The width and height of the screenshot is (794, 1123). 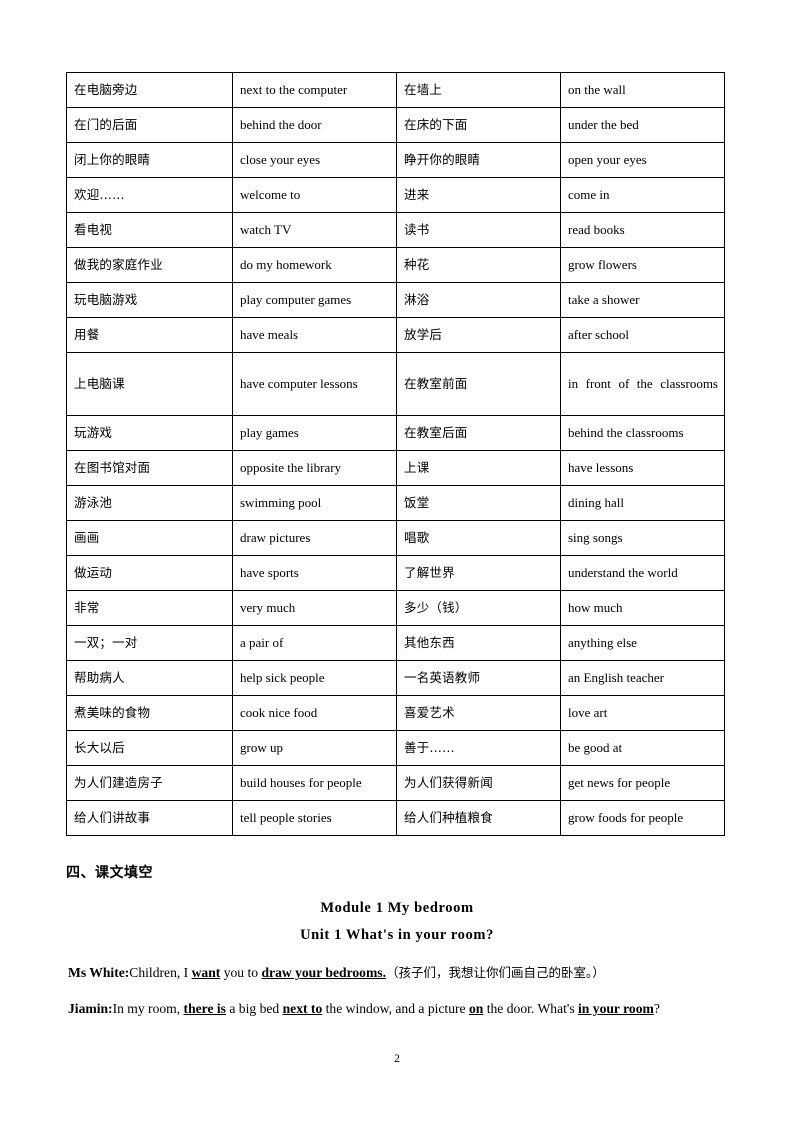 I want to click on vocab-cell-english: draw pictures, so click(x=314, y=538).